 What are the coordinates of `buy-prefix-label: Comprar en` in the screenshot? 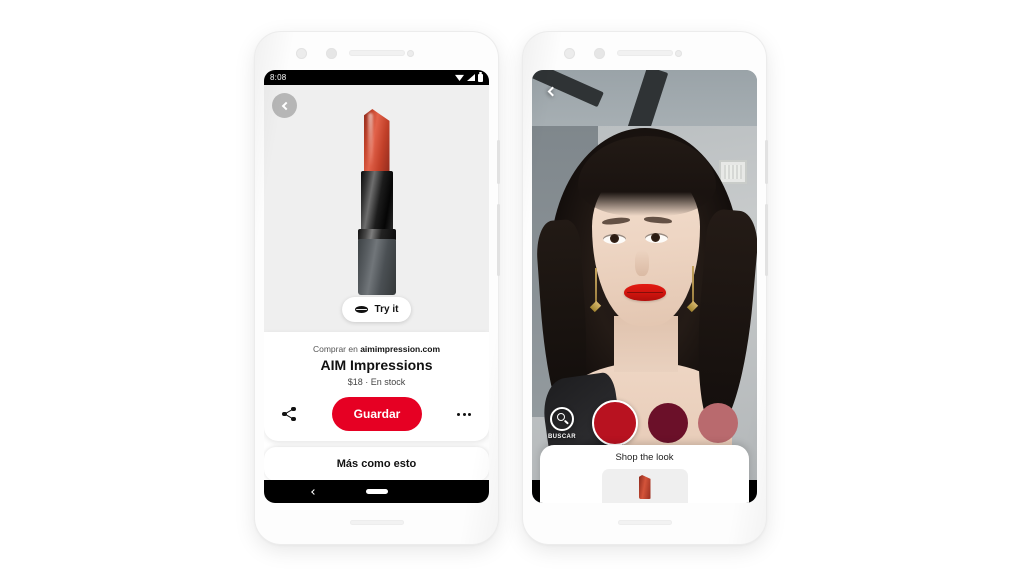 It's located at (336, 349).